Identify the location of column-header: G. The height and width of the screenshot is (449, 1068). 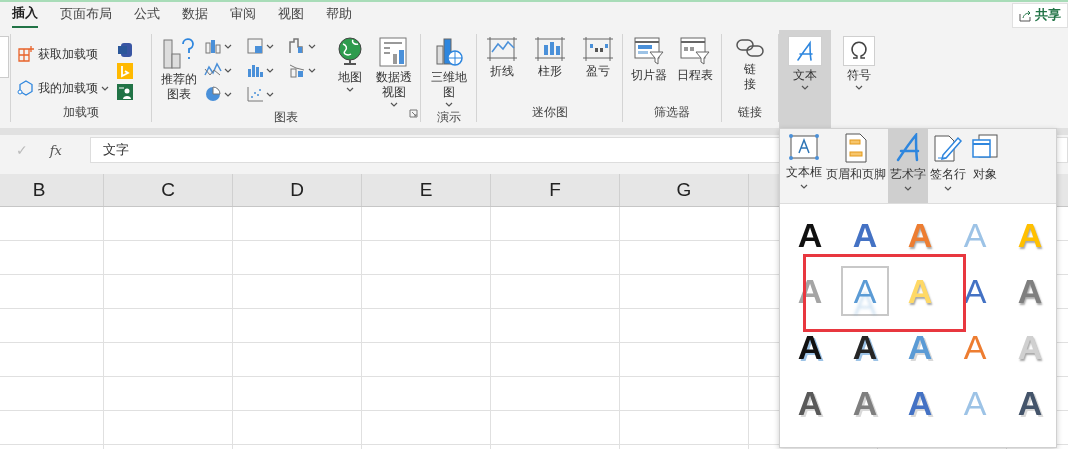
(684, 190).